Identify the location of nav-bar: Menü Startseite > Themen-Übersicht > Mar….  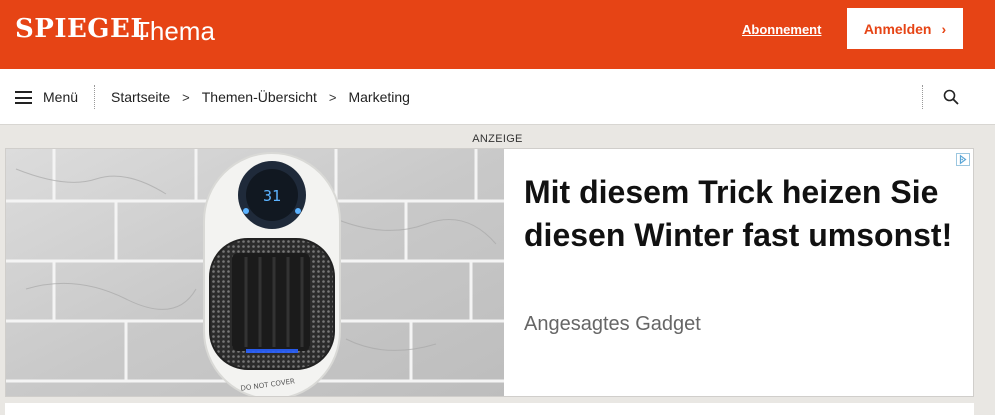
(497, 97).